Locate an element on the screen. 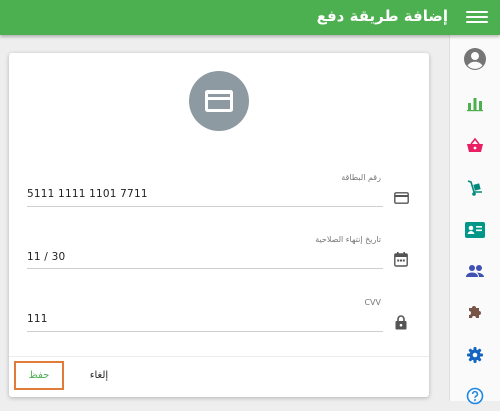 The image size is (500, 411). sidebar-item-shipping is located at coordinates (475, 188).